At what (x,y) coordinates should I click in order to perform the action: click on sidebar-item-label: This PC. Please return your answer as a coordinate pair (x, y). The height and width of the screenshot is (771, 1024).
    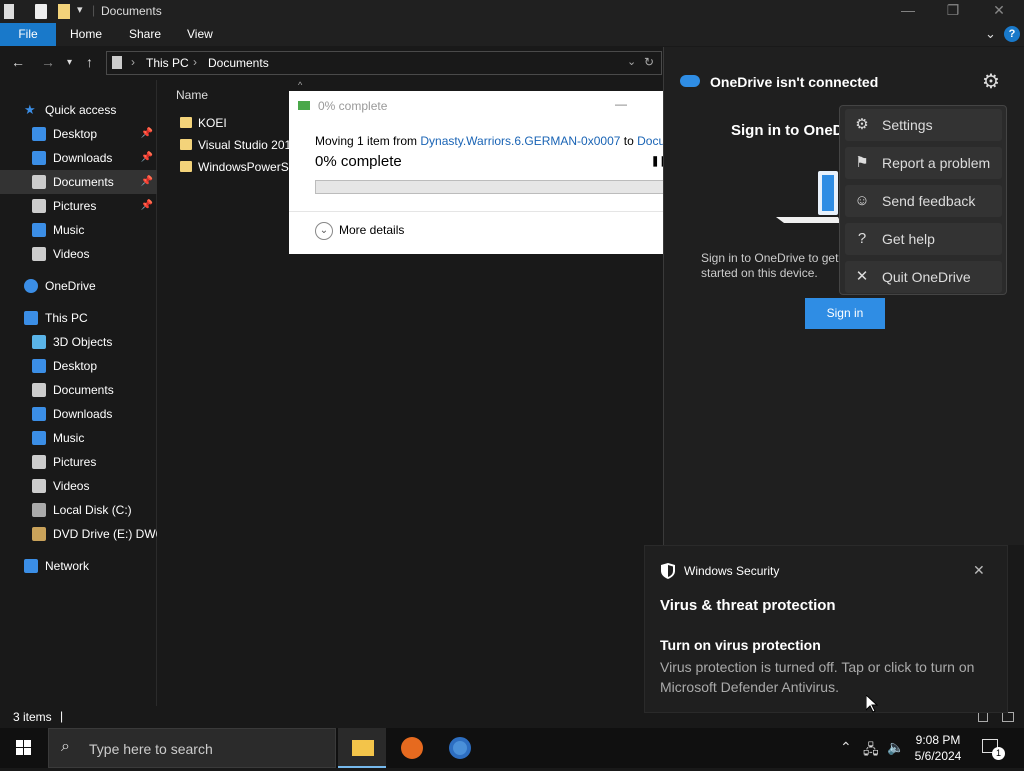
    Looking at the image, I should click on (66, 318).